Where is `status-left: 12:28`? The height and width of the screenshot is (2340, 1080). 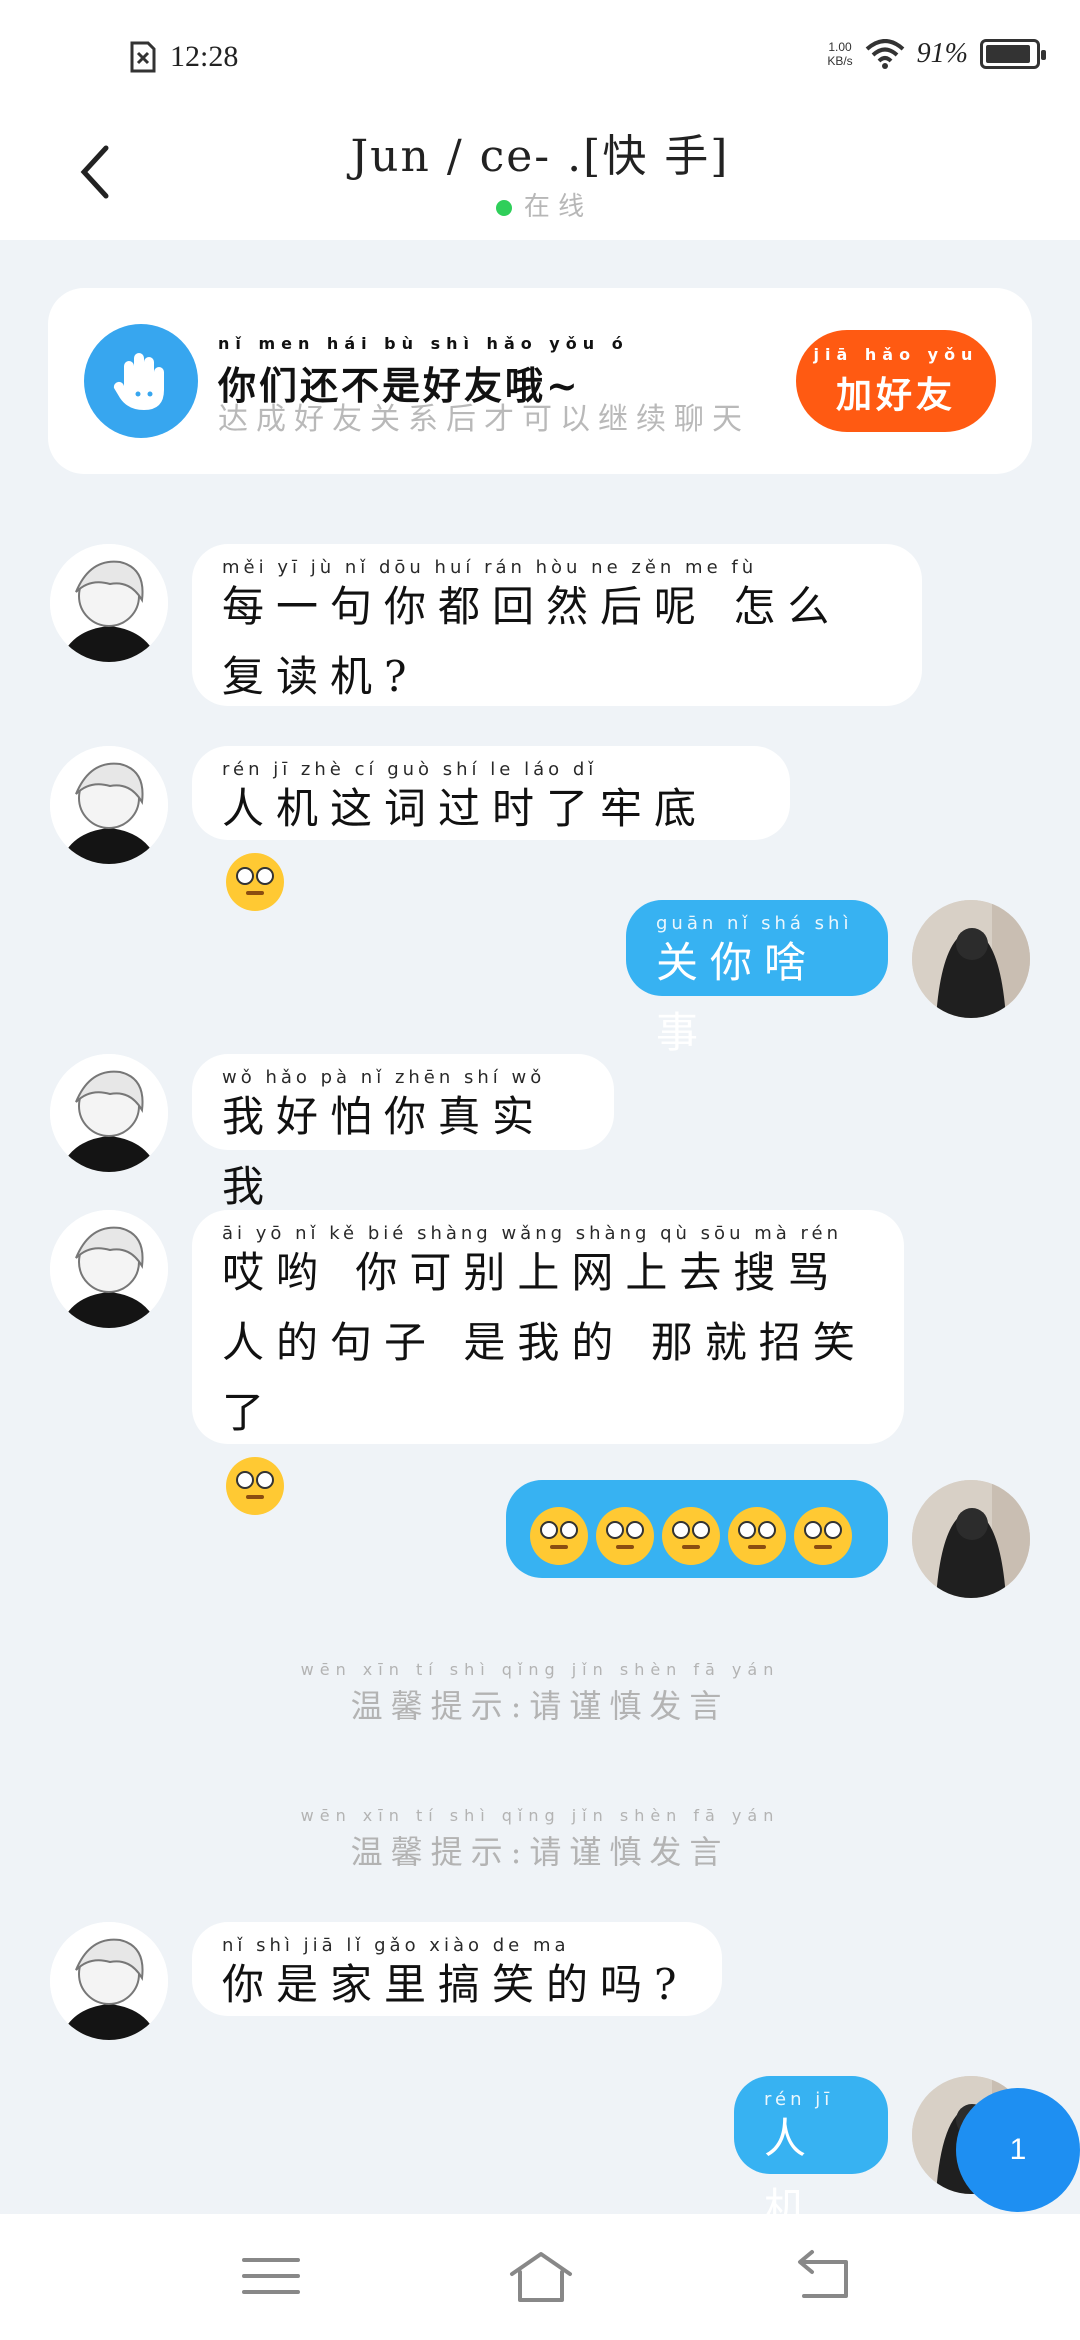
status-left: 12:28 is located at coordinates (184, 57).